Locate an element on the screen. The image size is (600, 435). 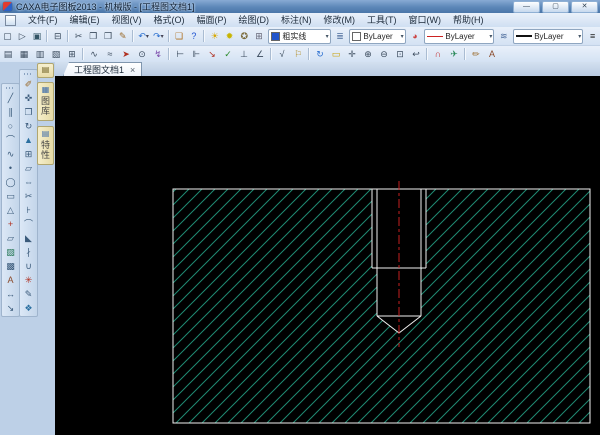
panel-tab-library: ▦ 图库 is located at coordinates (45, 101).